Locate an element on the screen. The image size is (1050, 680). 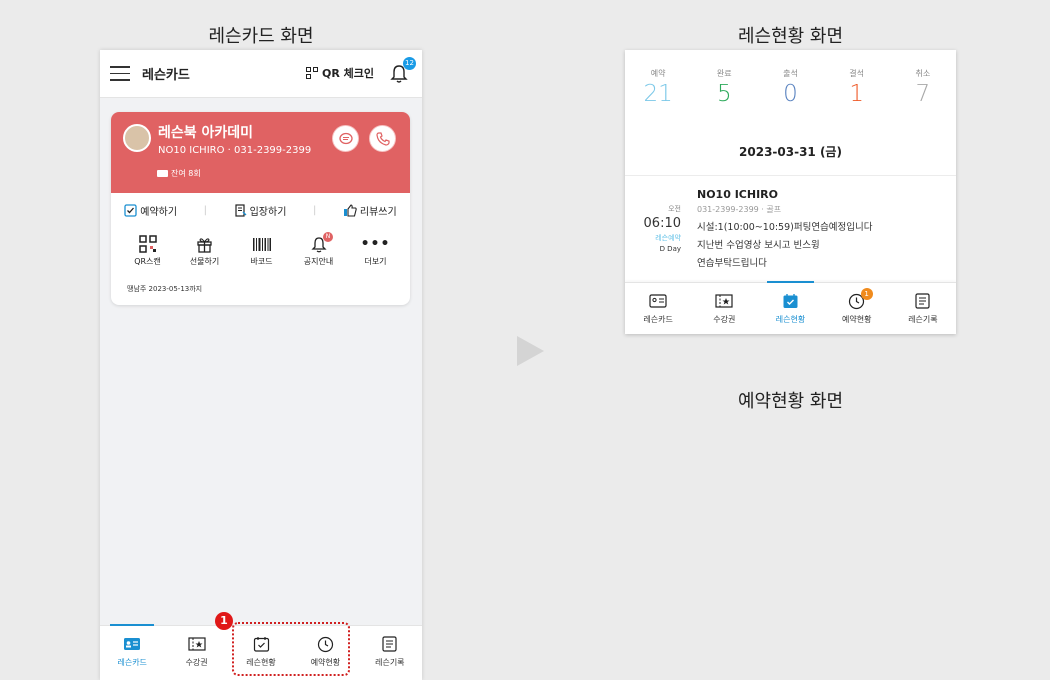
lesson-type-tag: 레슨예약 is located at coordinates (668, 238).